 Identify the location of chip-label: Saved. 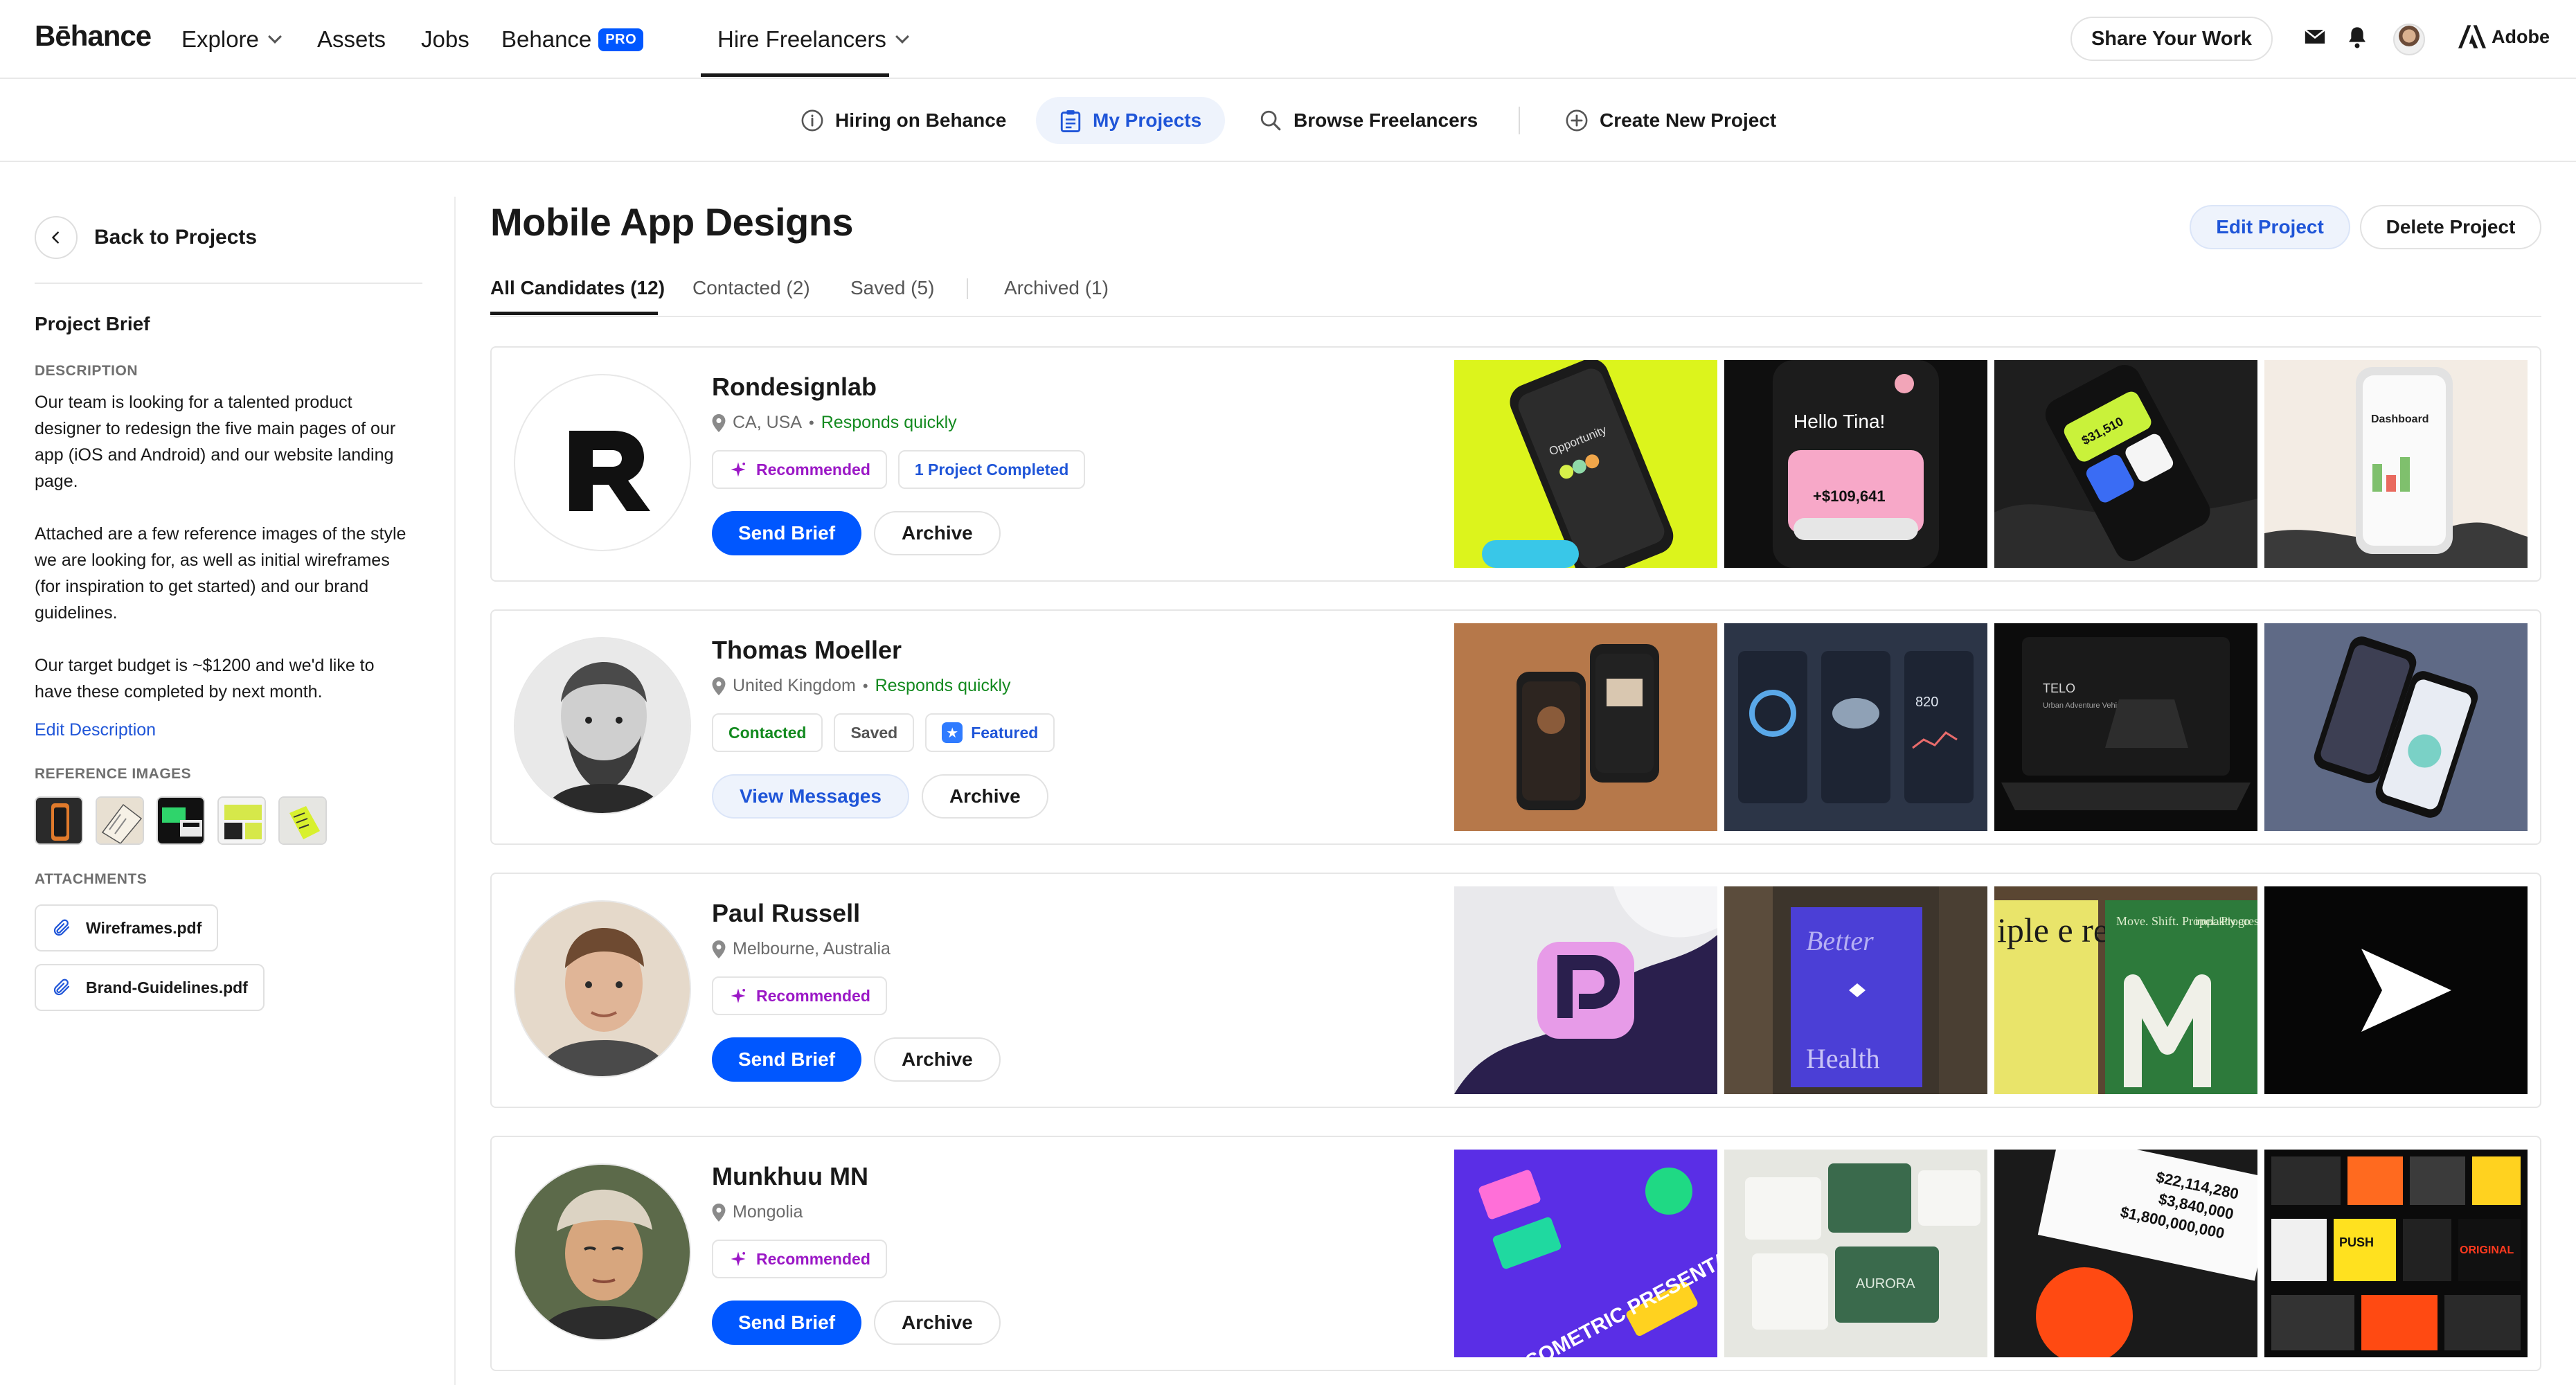
(874, 733).